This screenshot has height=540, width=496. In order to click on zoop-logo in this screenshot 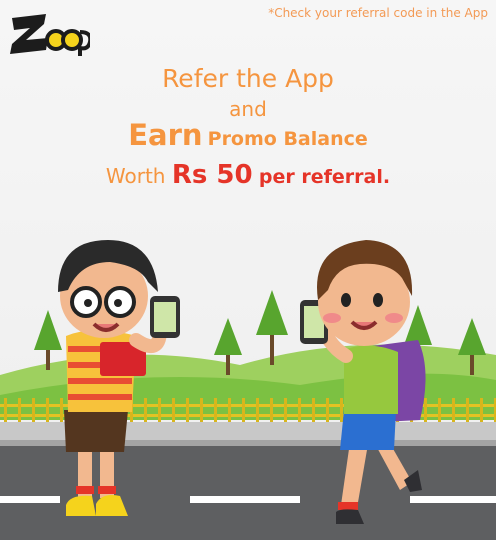, I will do `click(50, 35)`.